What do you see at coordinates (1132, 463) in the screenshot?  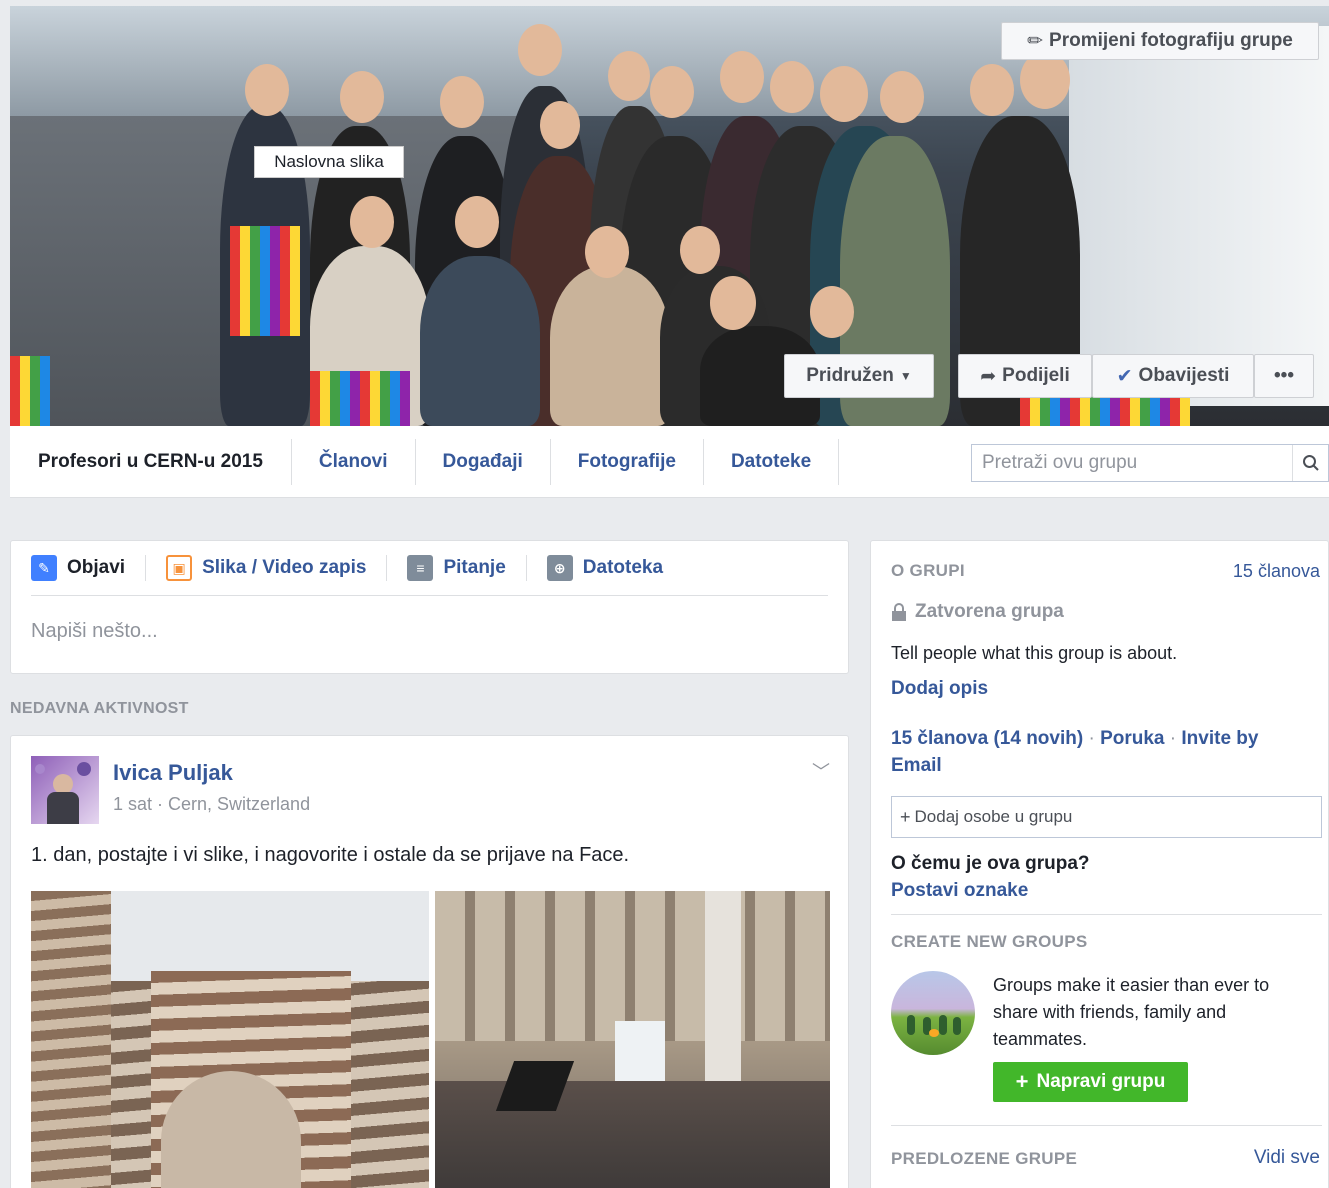 I see `group-search-input` at bounding box center [1132, 463].